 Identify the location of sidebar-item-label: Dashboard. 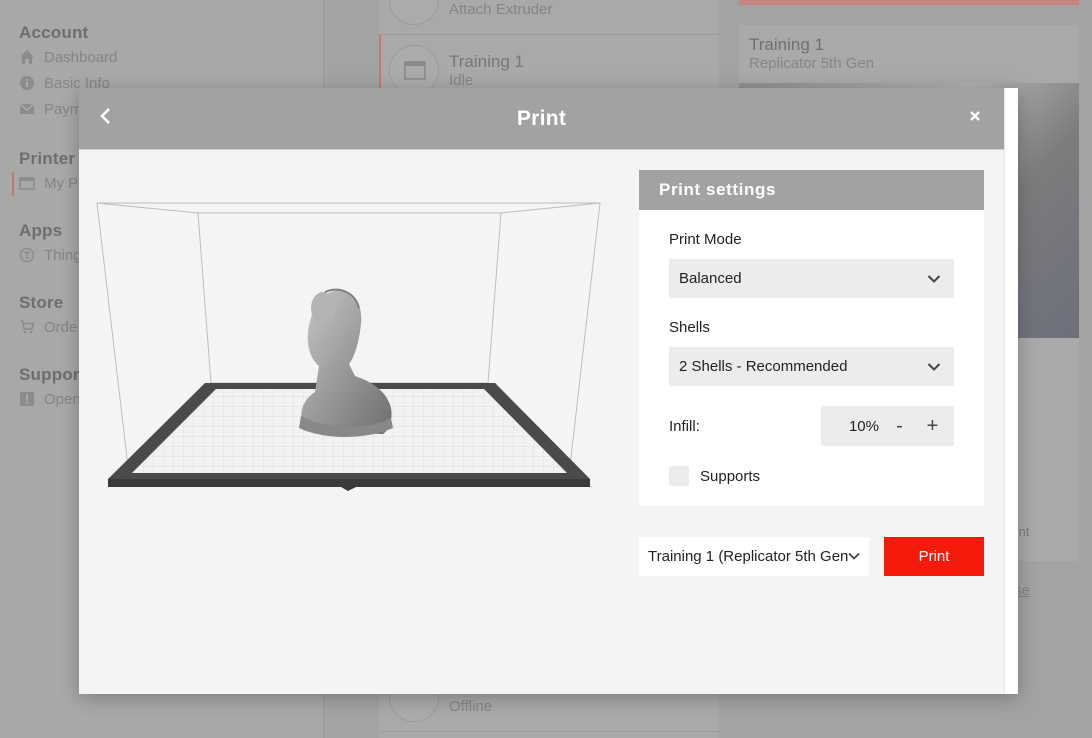
(81, 57).